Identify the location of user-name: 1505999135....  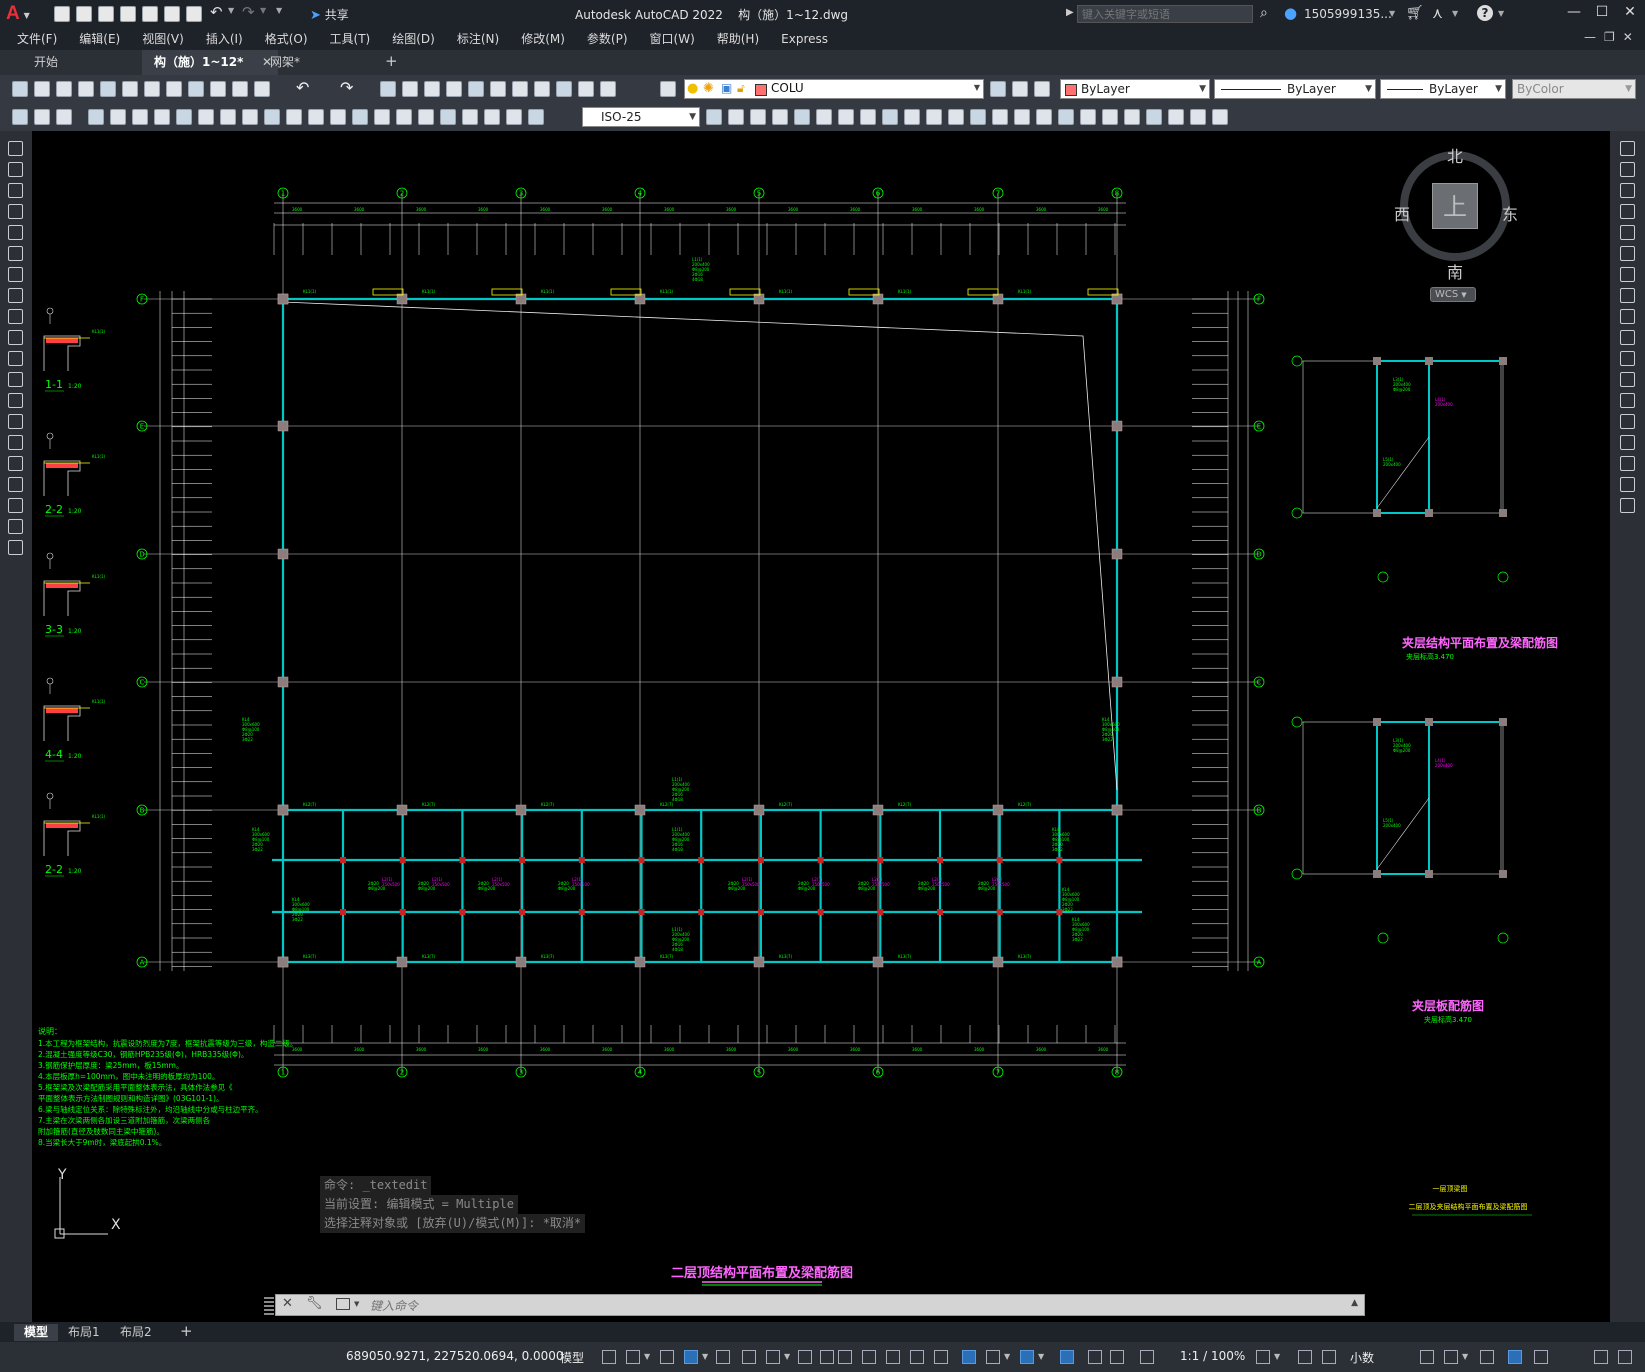
(1348, 14).